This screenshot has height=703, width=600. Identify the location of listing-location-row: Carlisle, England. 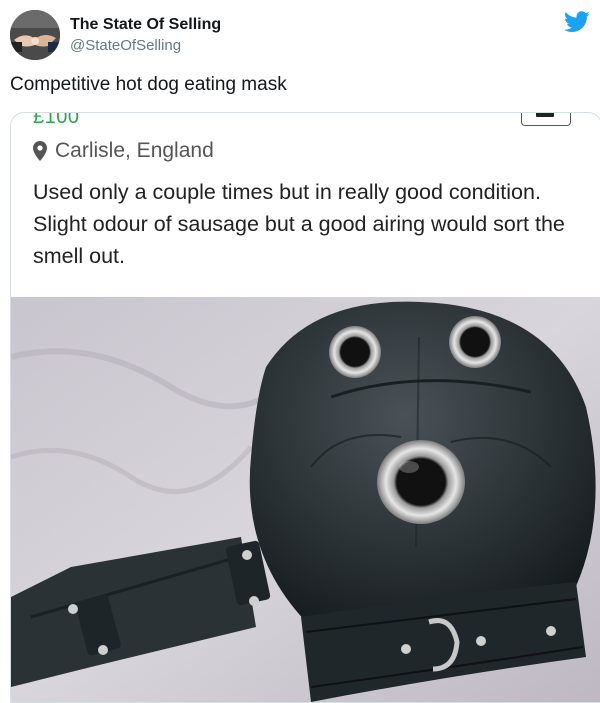
(123, 151).